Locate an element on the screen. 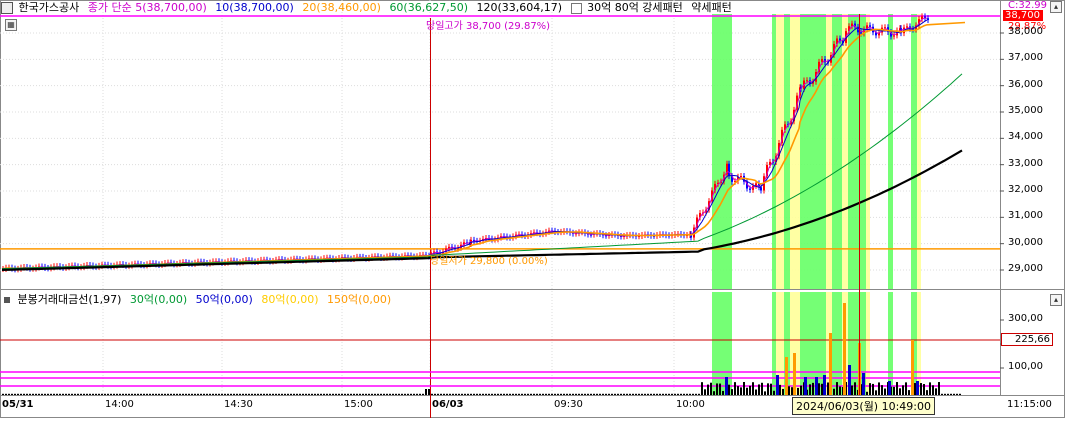 Image resolution: width=1065 pixels, height=421 pixels. legend-strong-pattern: 30억 80억 강세패턴 is located at coordinates (635, 7).